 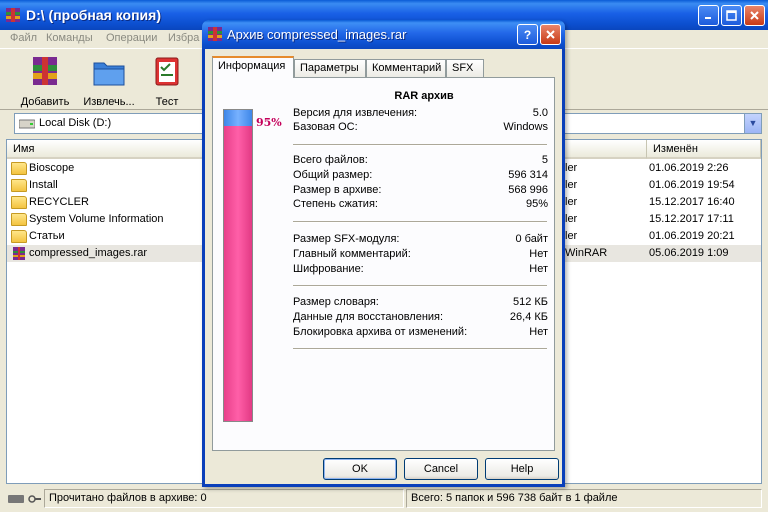 I want to click on add-archive-icon, so click(x=45, y=71).